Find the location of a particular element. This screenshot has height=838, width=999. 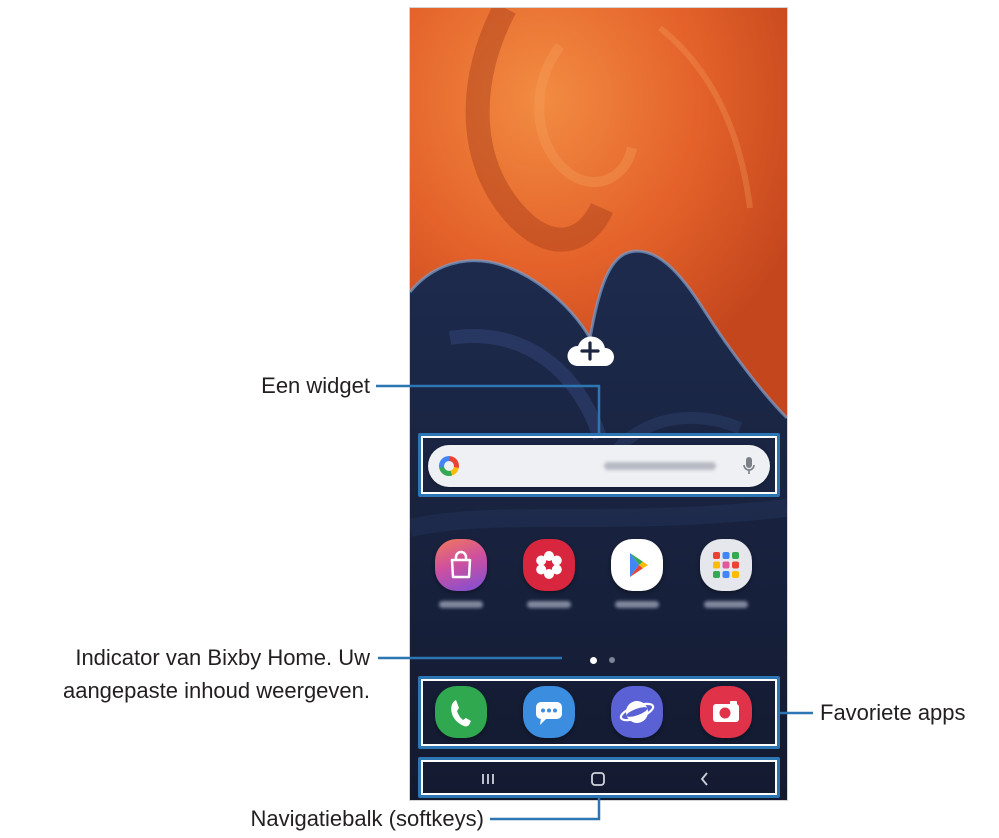

cloud-add-icon is located at coordinates (590, 351).